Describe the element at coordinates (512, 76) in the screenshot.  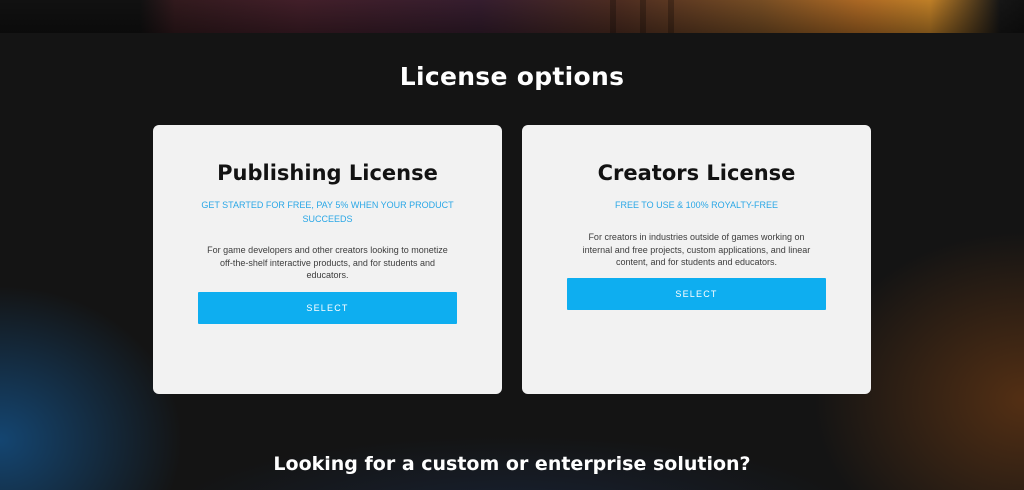
I see `page-title: License options` at that location.